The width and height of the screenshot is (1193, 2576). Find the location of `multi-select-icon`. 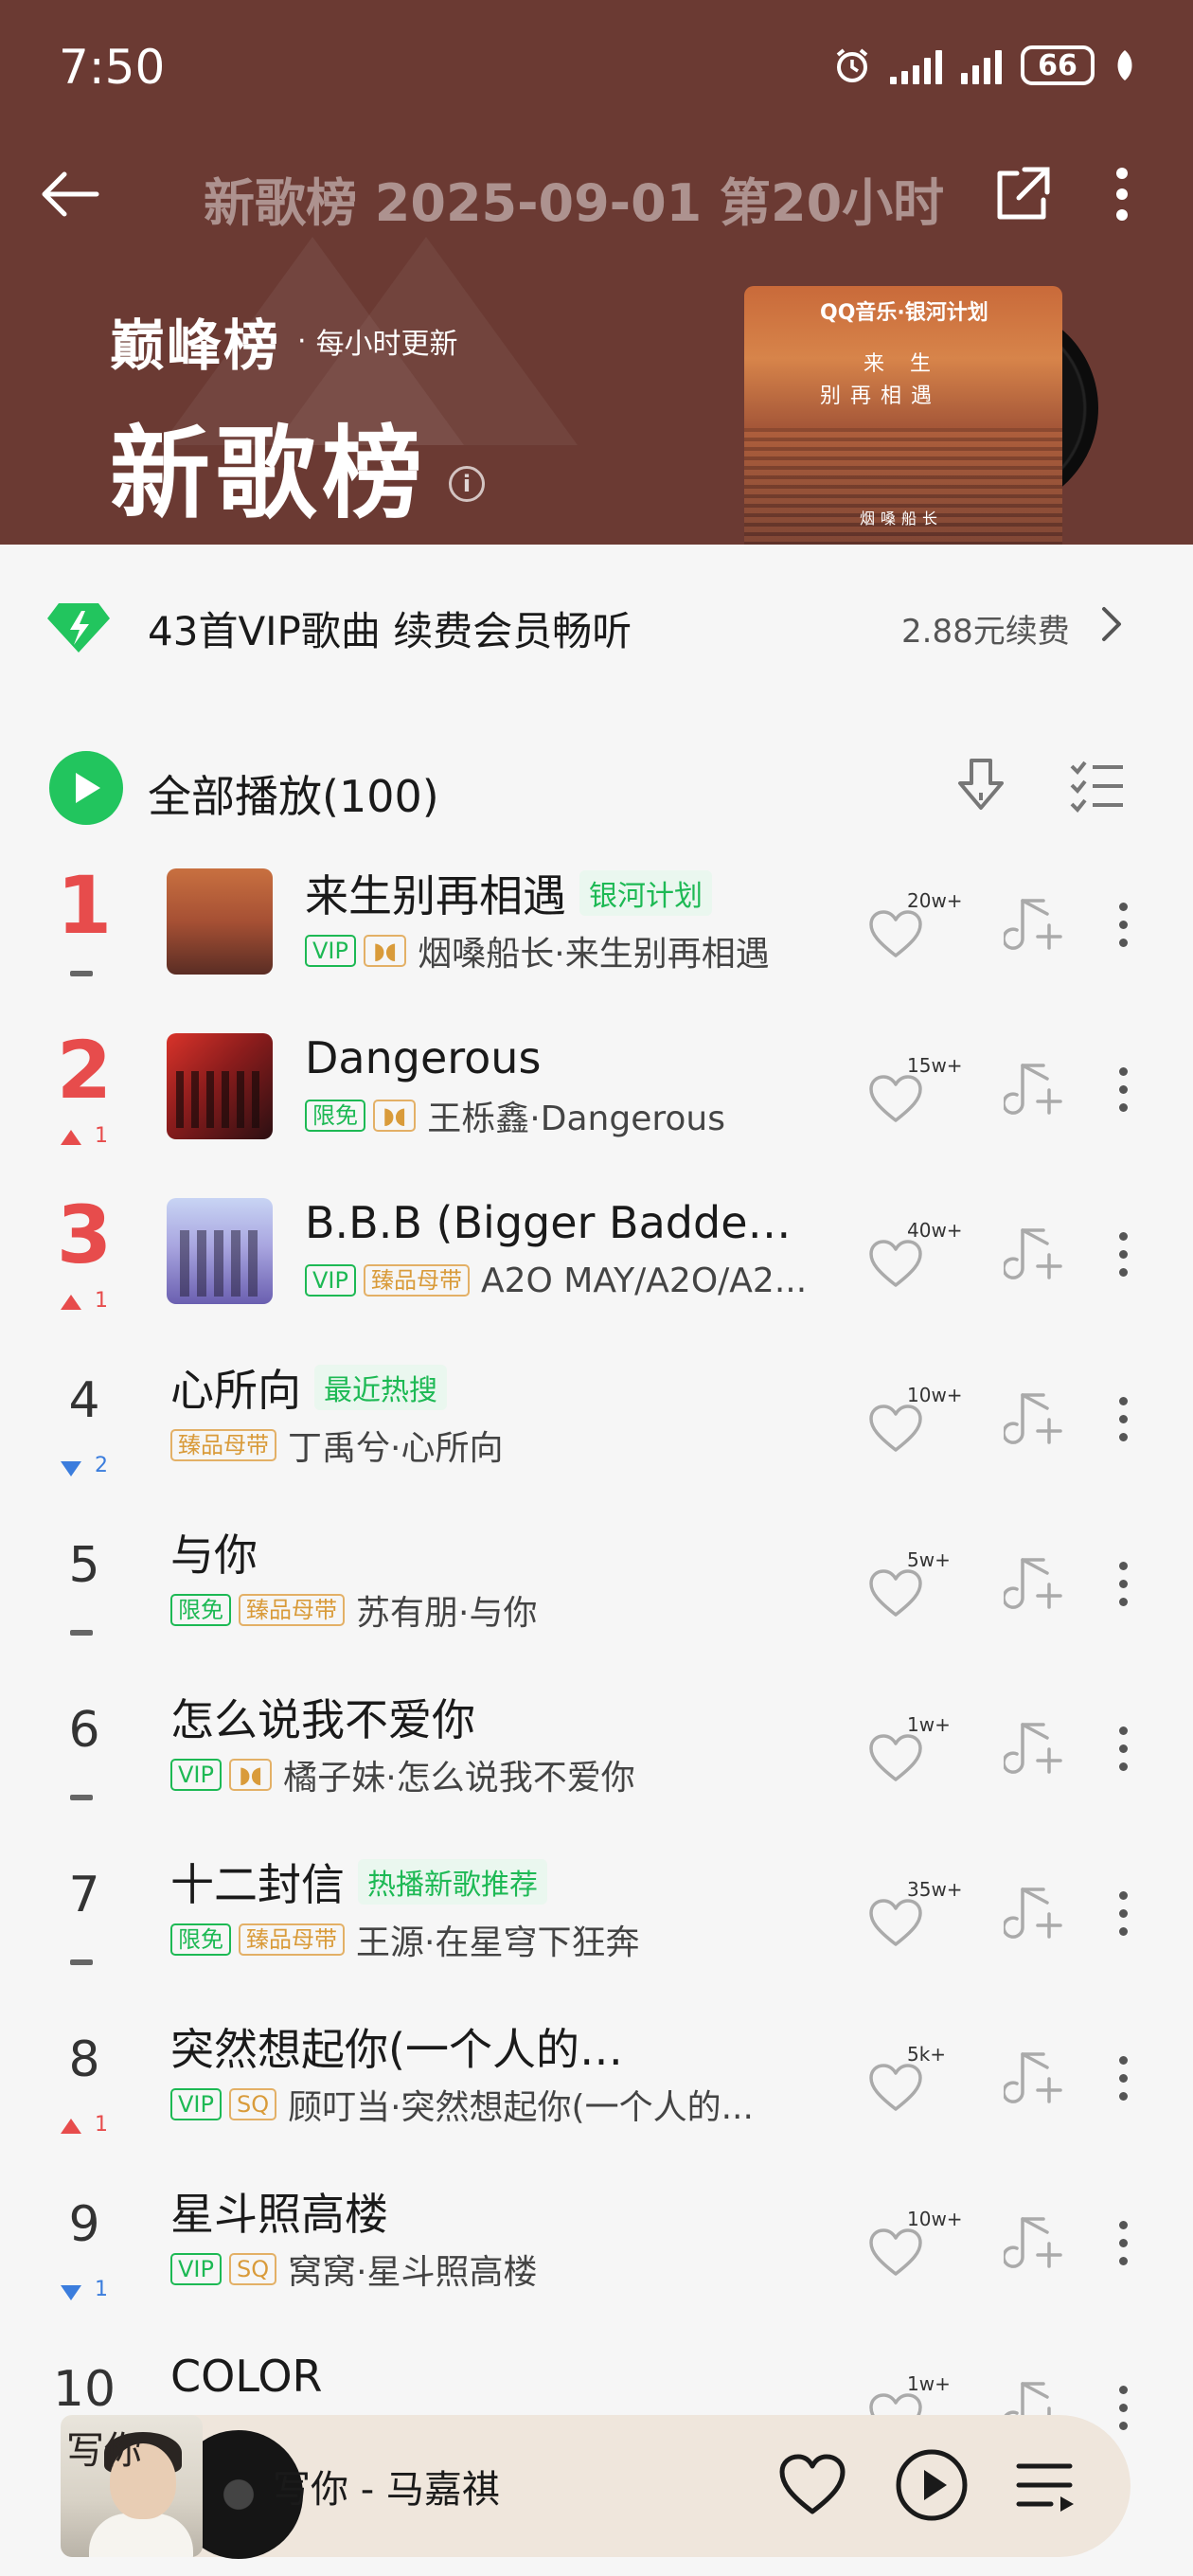

multi-select-icon is located at coordinates (1096, 785).